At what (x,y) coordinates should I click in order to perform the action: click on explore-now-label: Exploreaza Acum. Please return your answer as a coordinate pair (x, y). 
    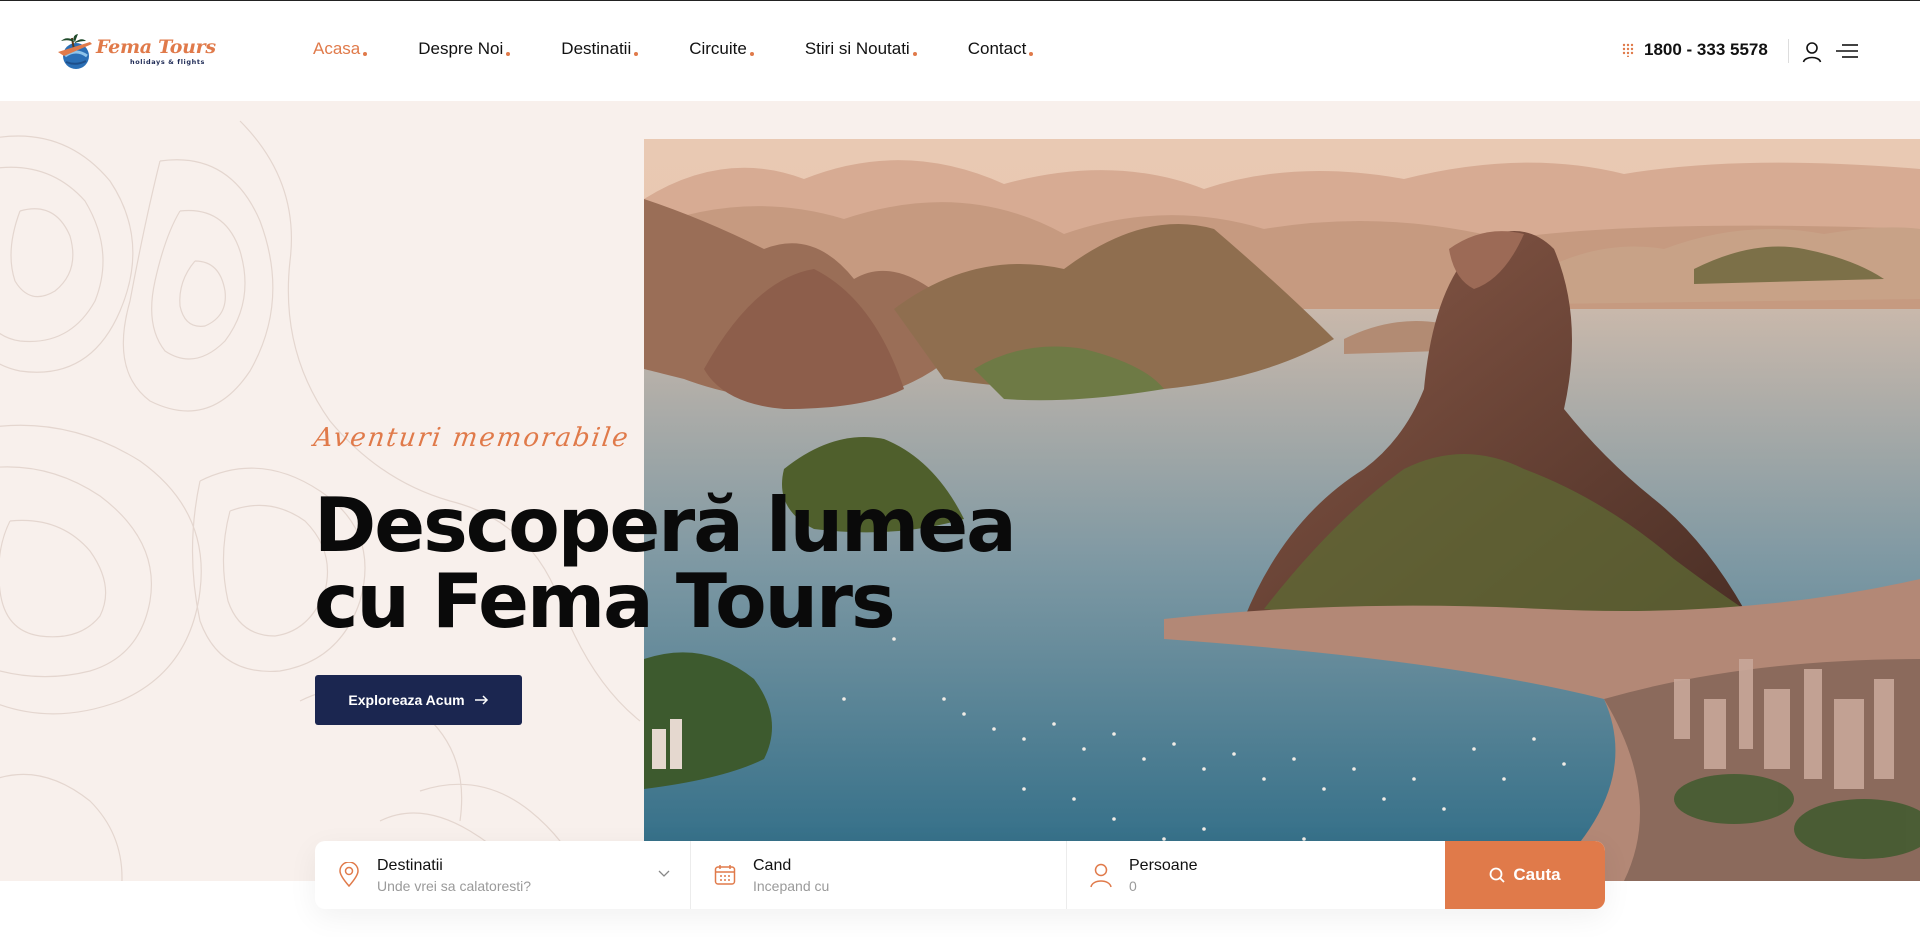
    Looking at the image, I should click on (406, 700).